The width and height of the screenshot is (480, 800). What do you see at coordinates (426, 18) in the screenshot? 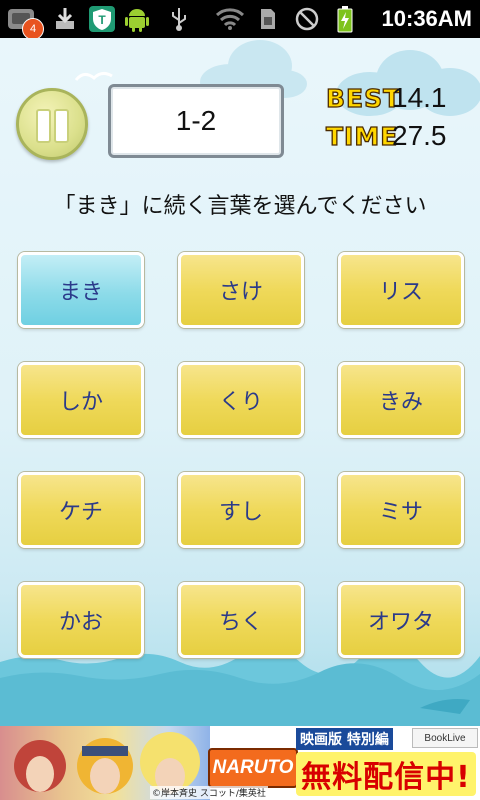
I see `clock: 10:36AM` at bounding box center [426, 18].